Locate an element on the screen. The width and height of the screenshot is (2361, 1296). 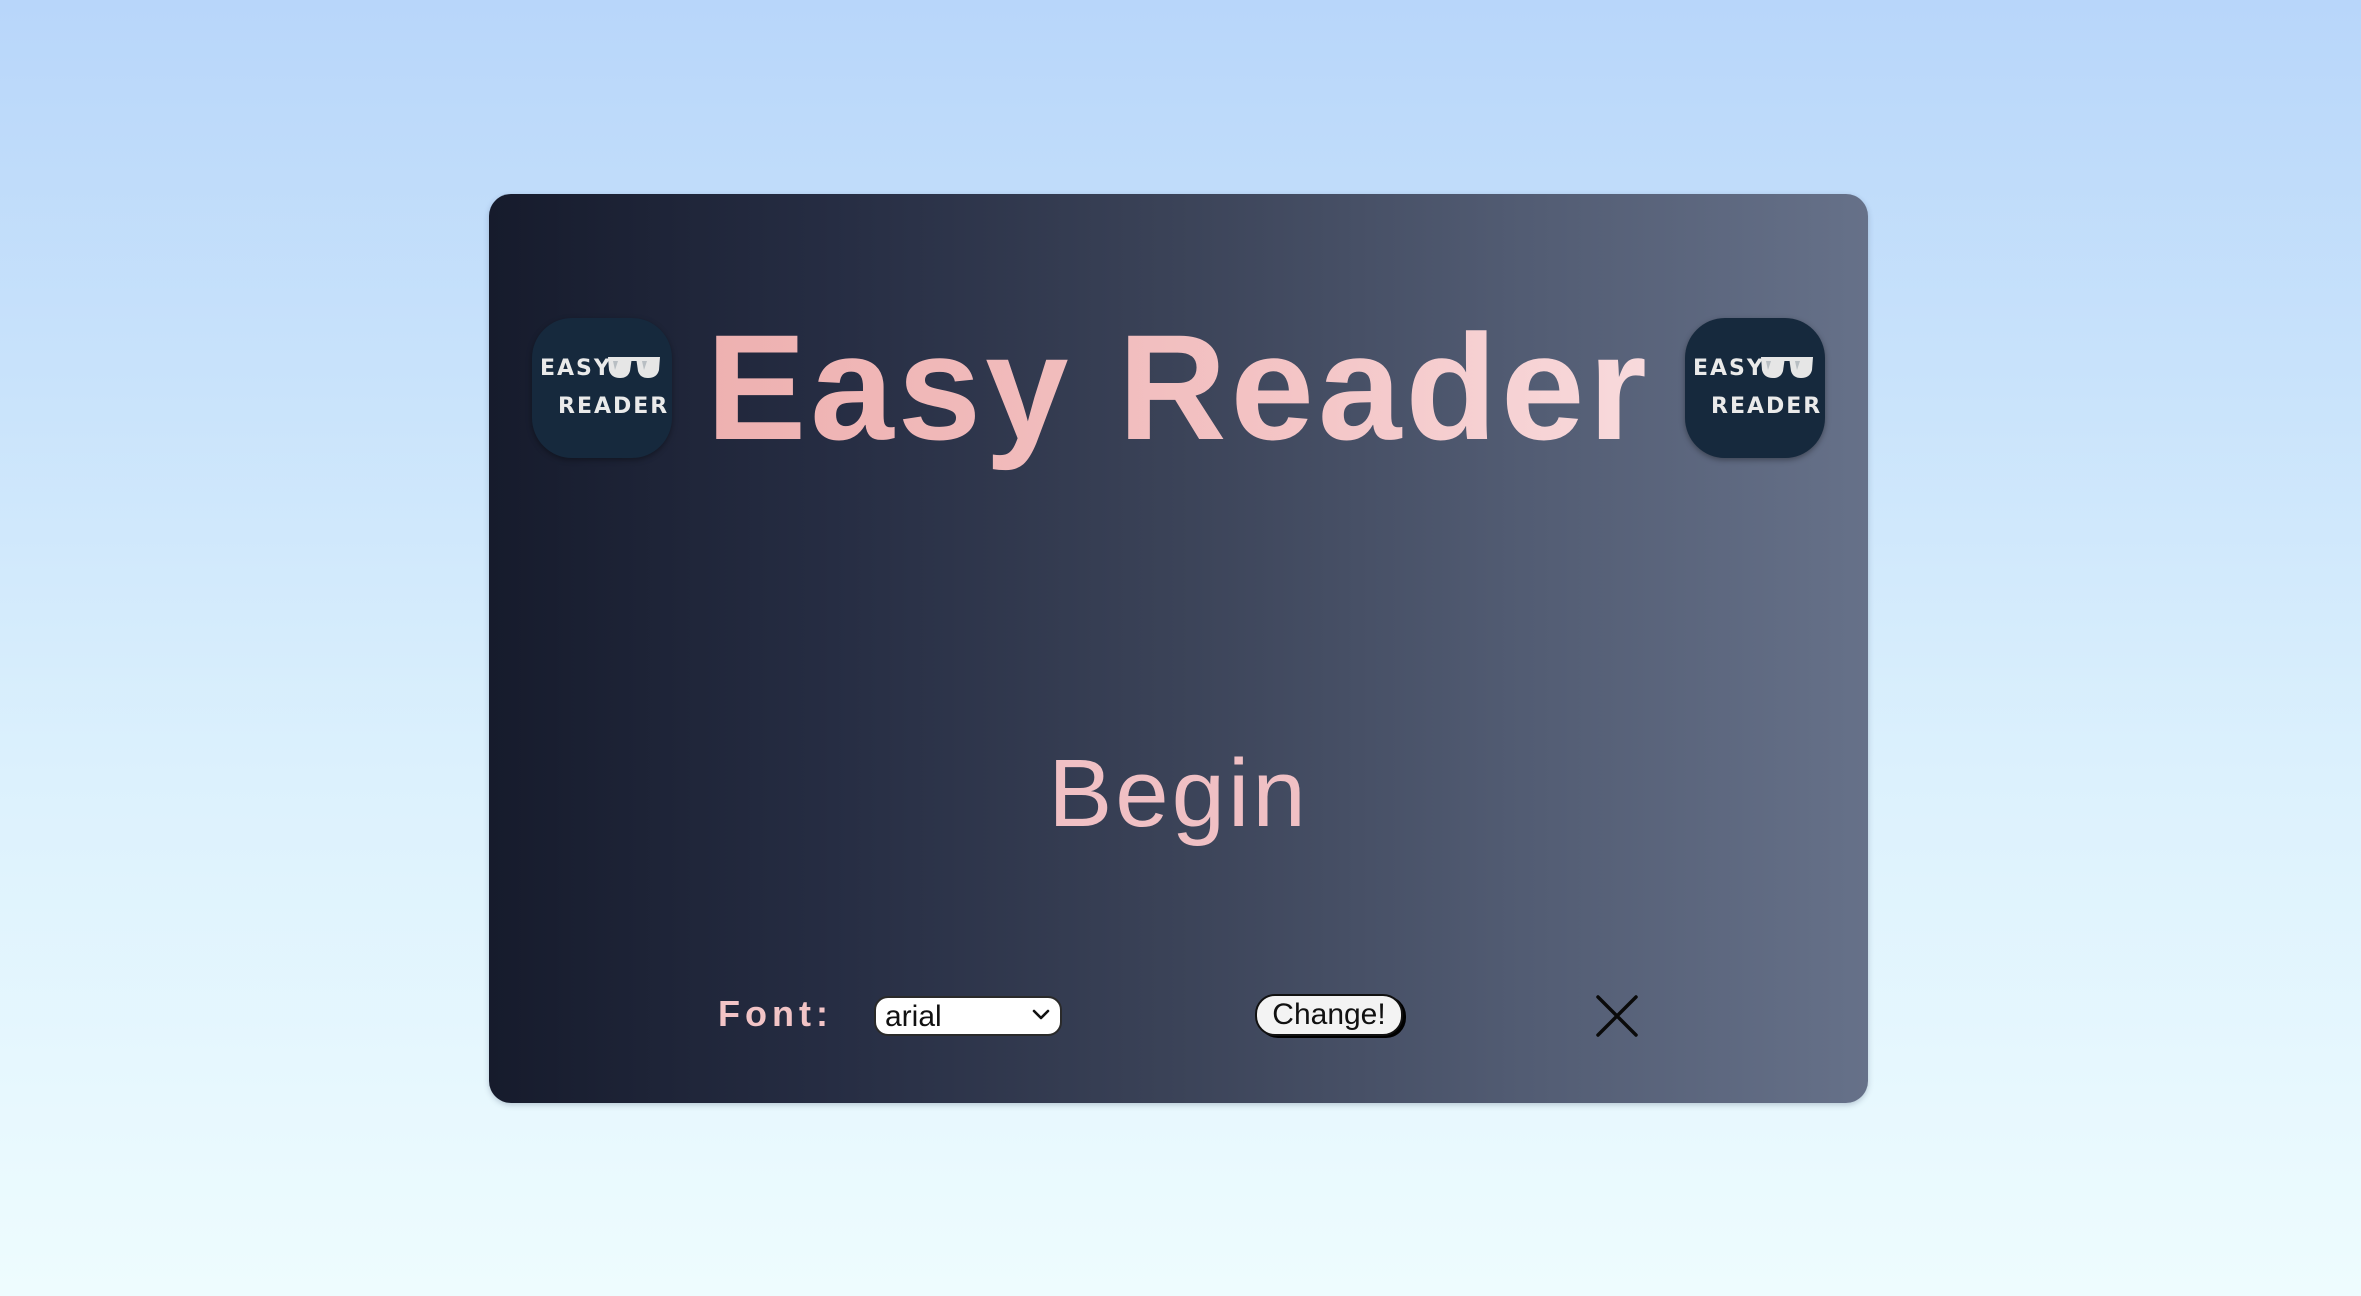
title-container: Easy Reader is located at coordinates (1176, 387).